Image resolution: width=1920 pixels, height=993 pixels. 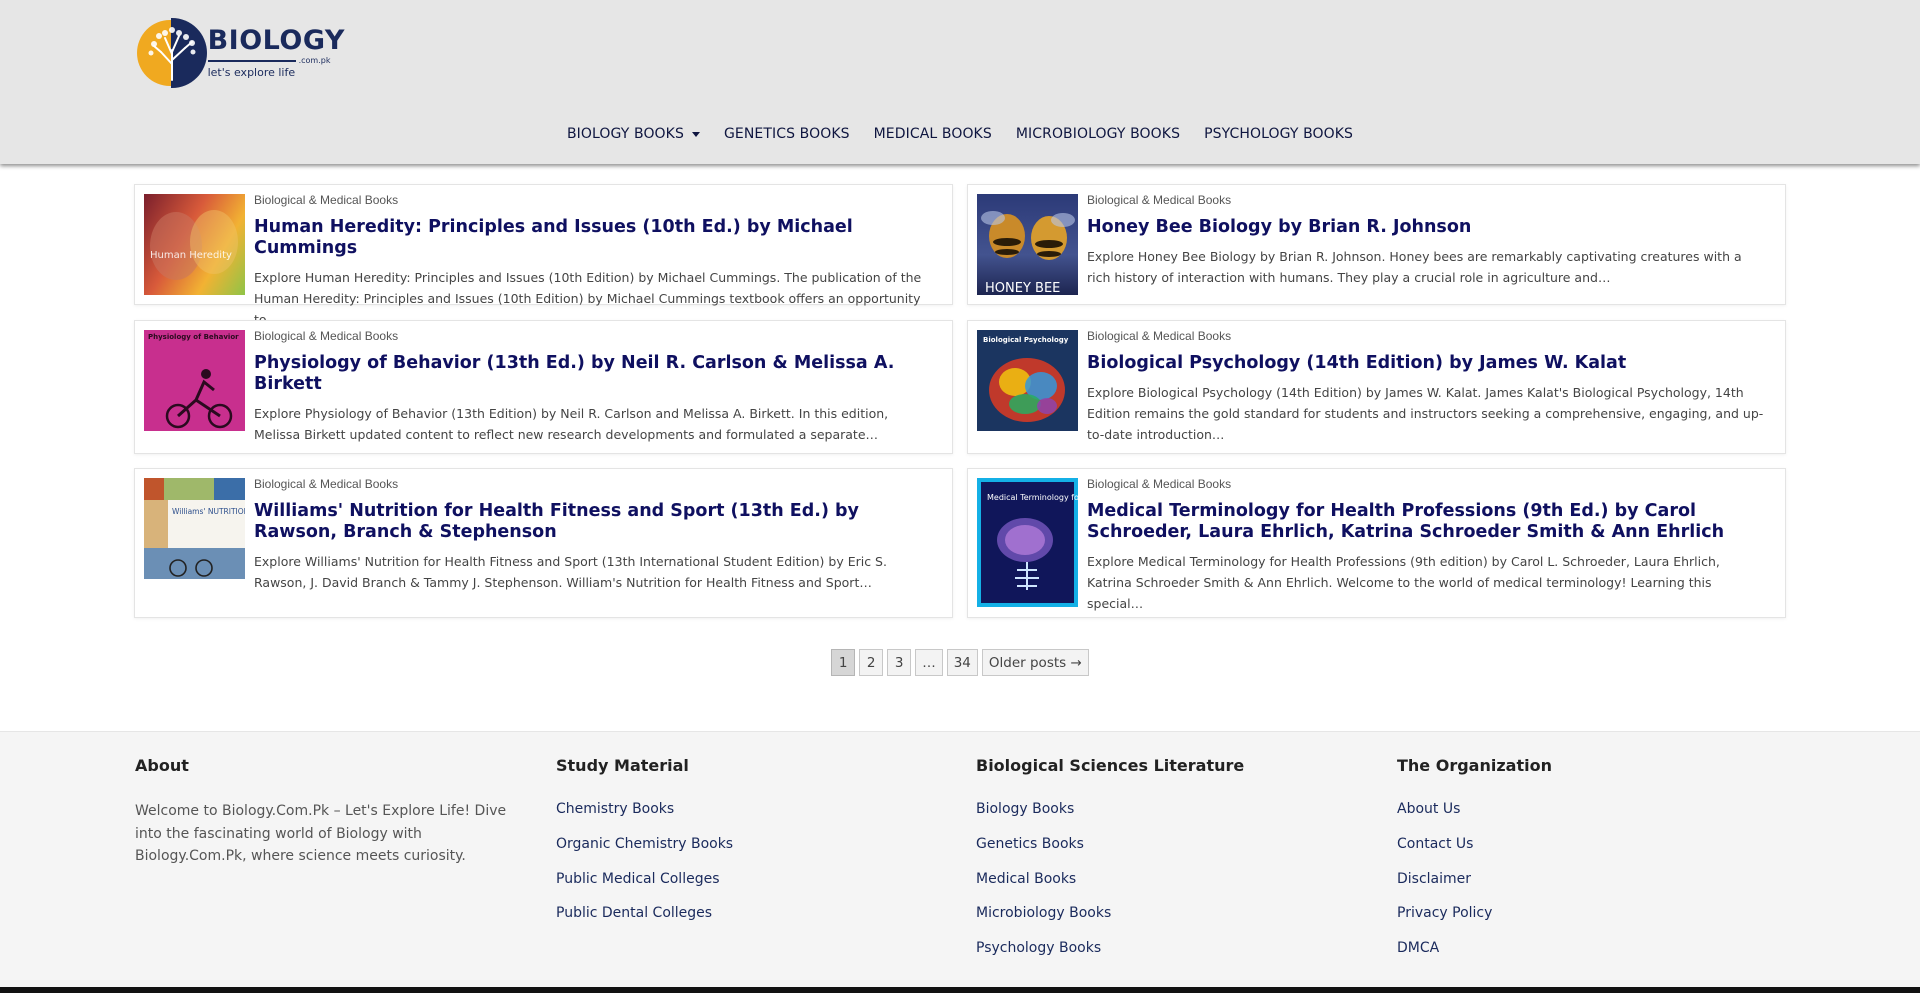 I want to click on book-cover-thumbnail: HONEY BEE, so click(x=1027, y=244).